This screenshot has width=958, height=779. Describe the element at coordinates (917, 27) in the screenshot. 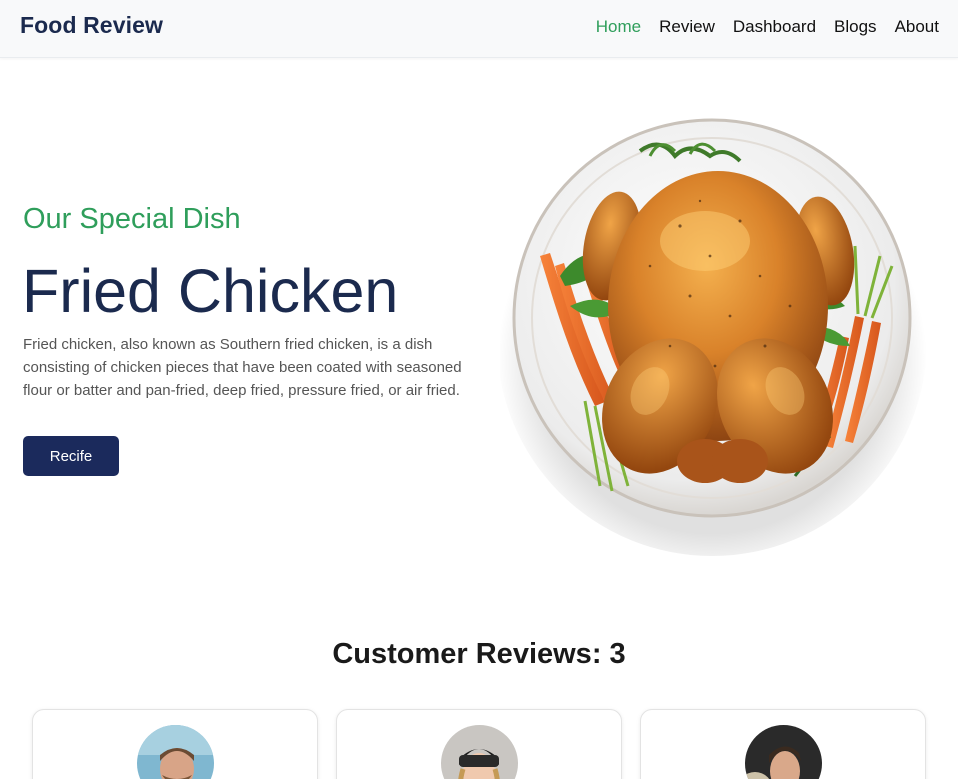

I see `nav-link-about: About` at that location.